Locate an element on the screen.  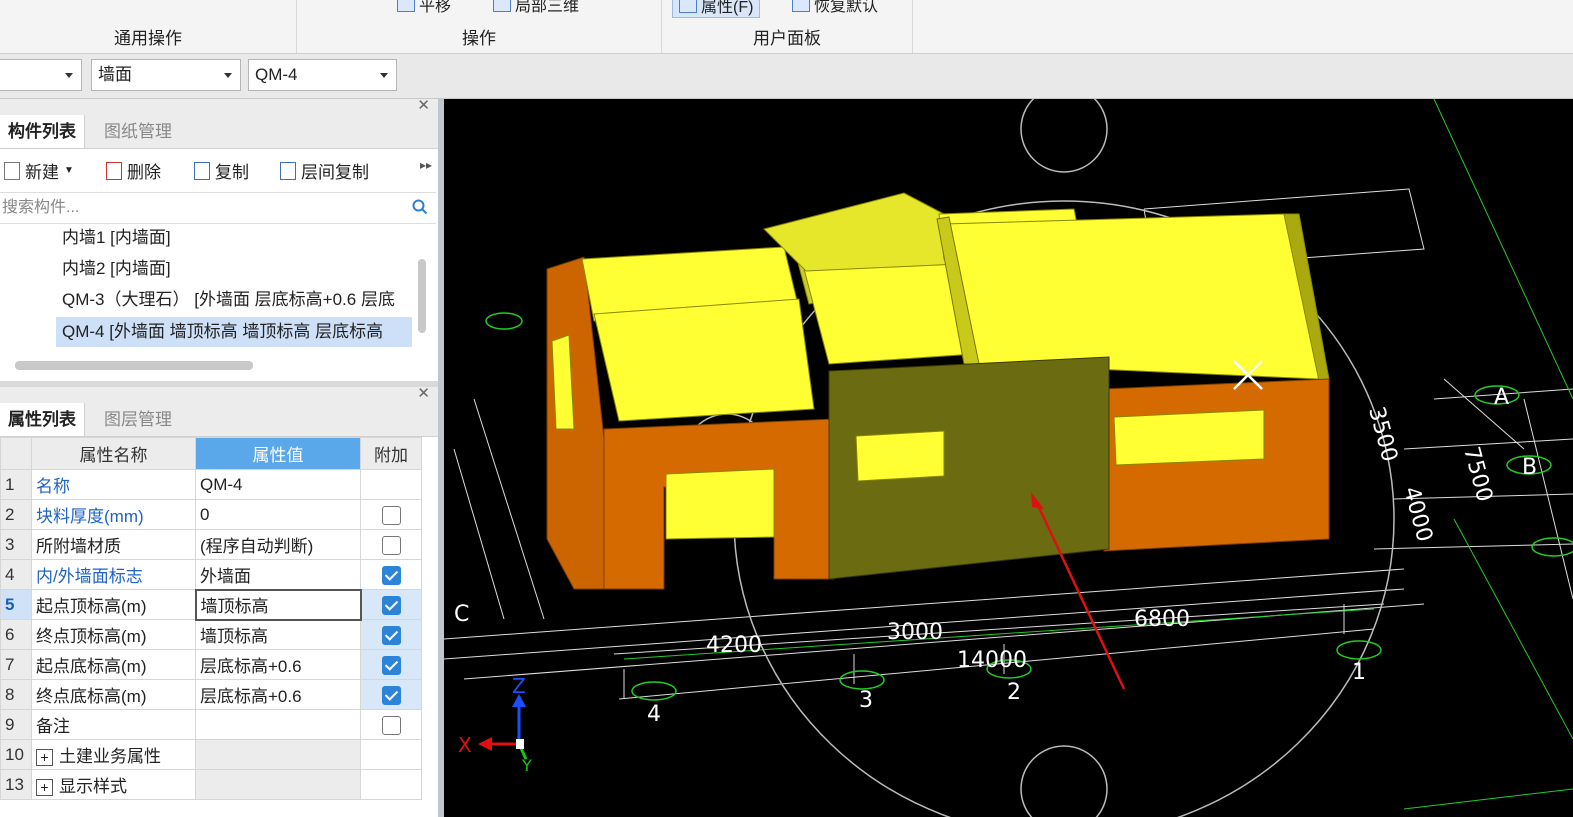
move-button: 平移 is located at coordinates (424, 8).